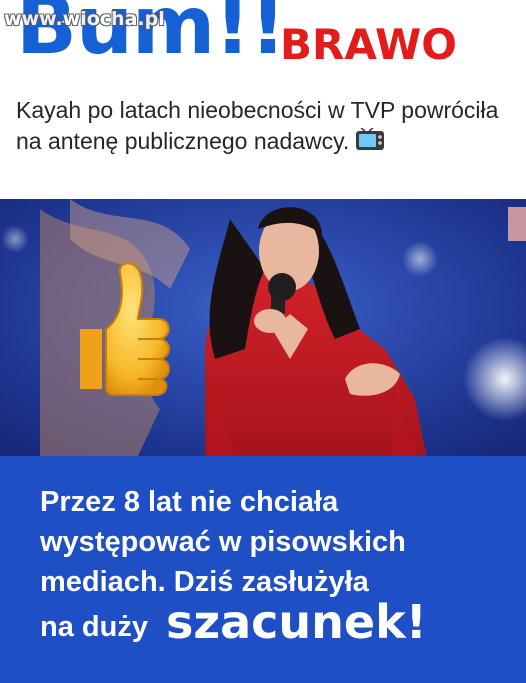  What do you see at coordinates (370, 143) in the screenshot?
I see `tv-icon` at bounding box center [370, 143].